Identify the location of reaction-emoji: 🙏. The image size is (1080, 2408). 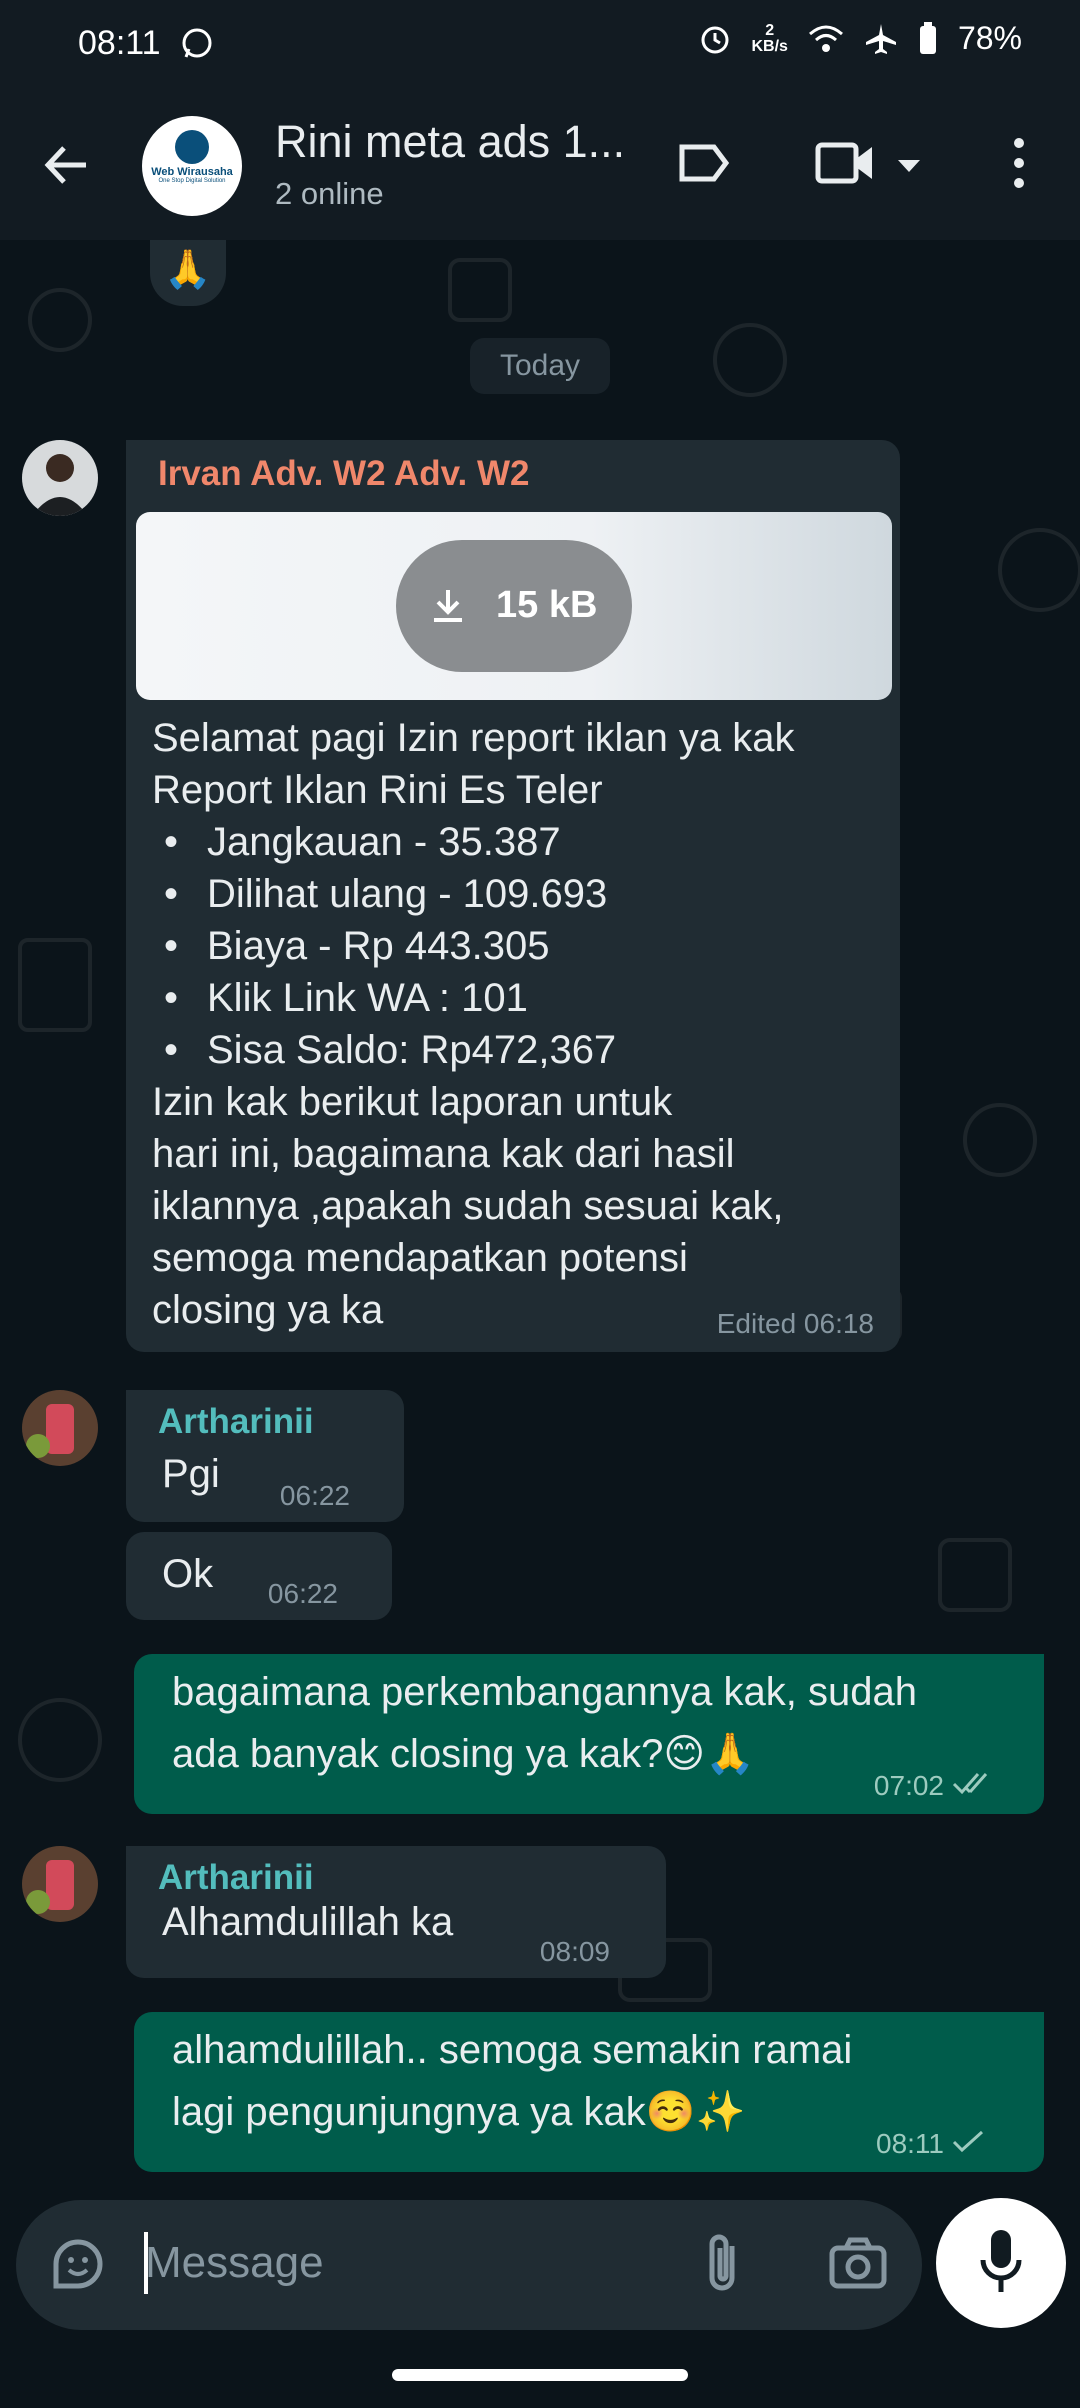
(188, 270).